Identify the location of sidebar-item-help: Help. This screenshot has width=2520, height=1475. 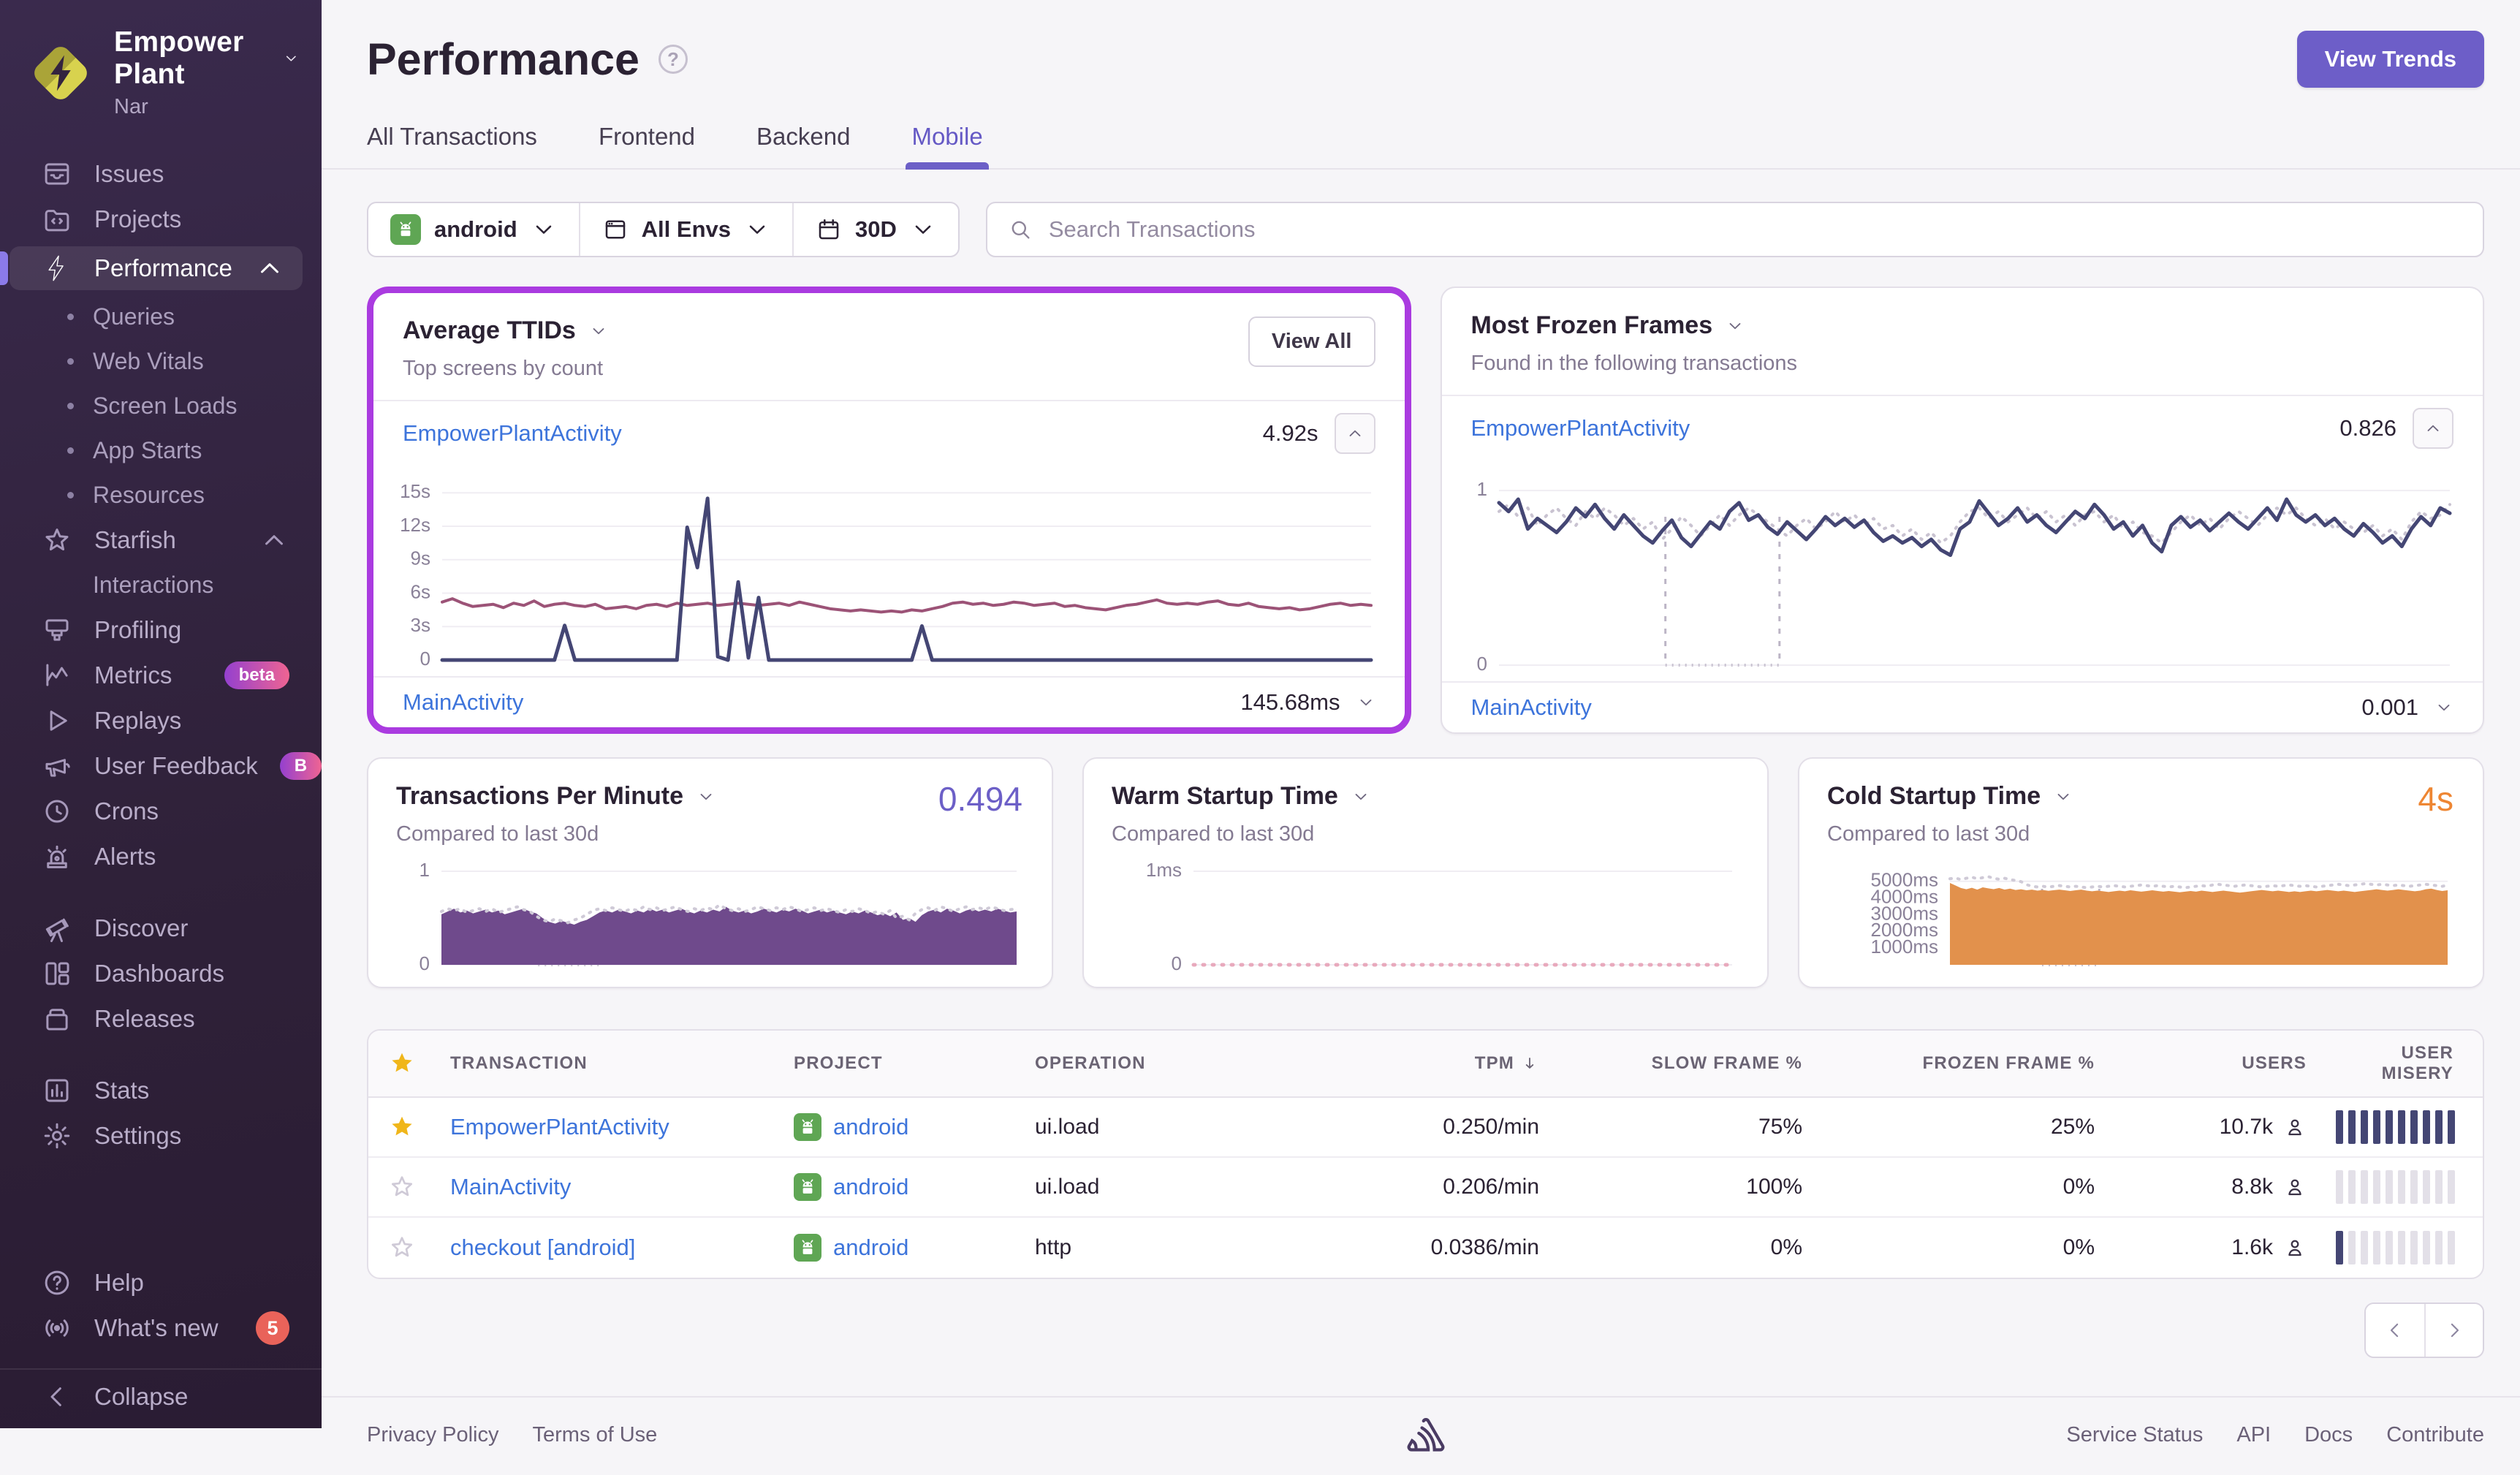
(161, 1282).